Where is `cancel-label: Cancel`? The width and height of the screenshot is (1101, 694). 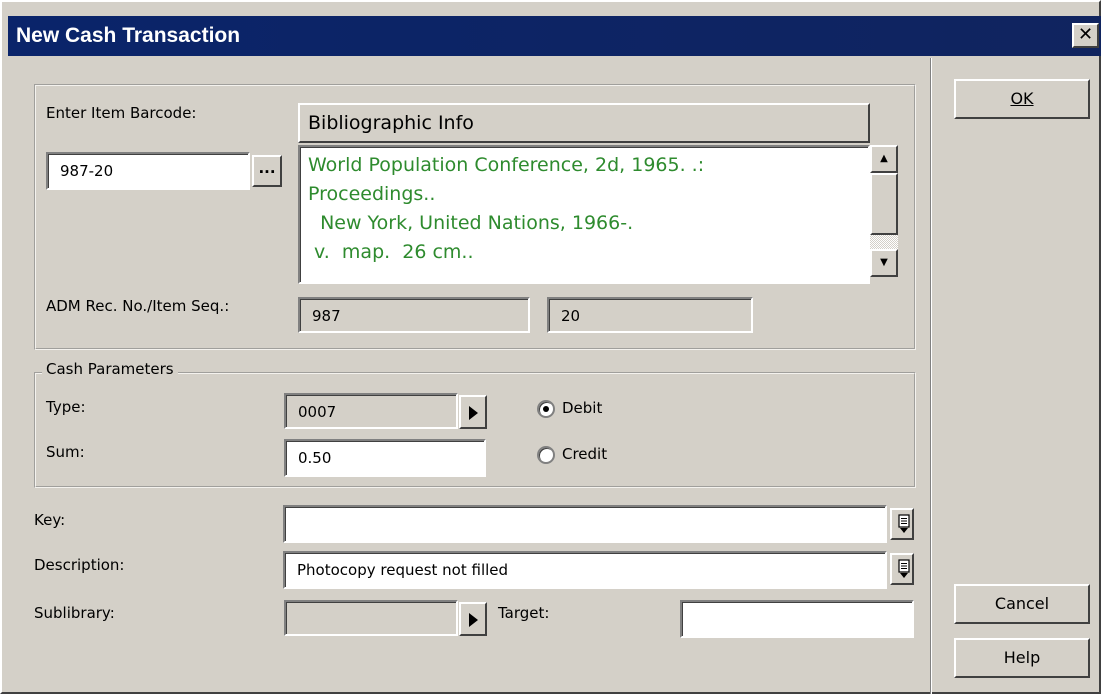
cancel-label: Cancel is located at coordinates (1022, 603).